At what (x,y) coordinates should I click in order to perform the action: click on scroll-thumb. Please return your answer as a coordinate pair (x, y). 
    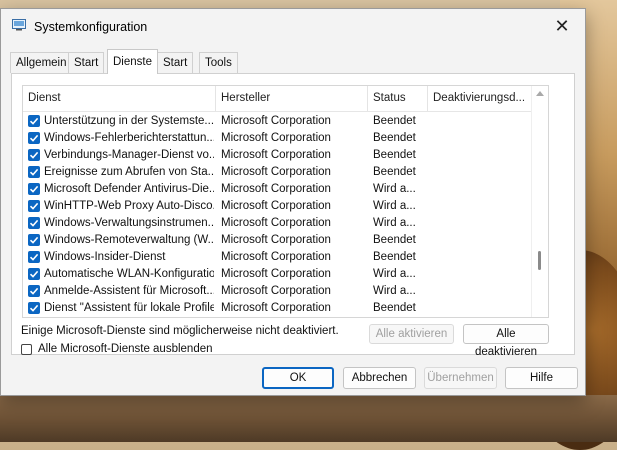
    Looking at the image, I should click on (539, 260).